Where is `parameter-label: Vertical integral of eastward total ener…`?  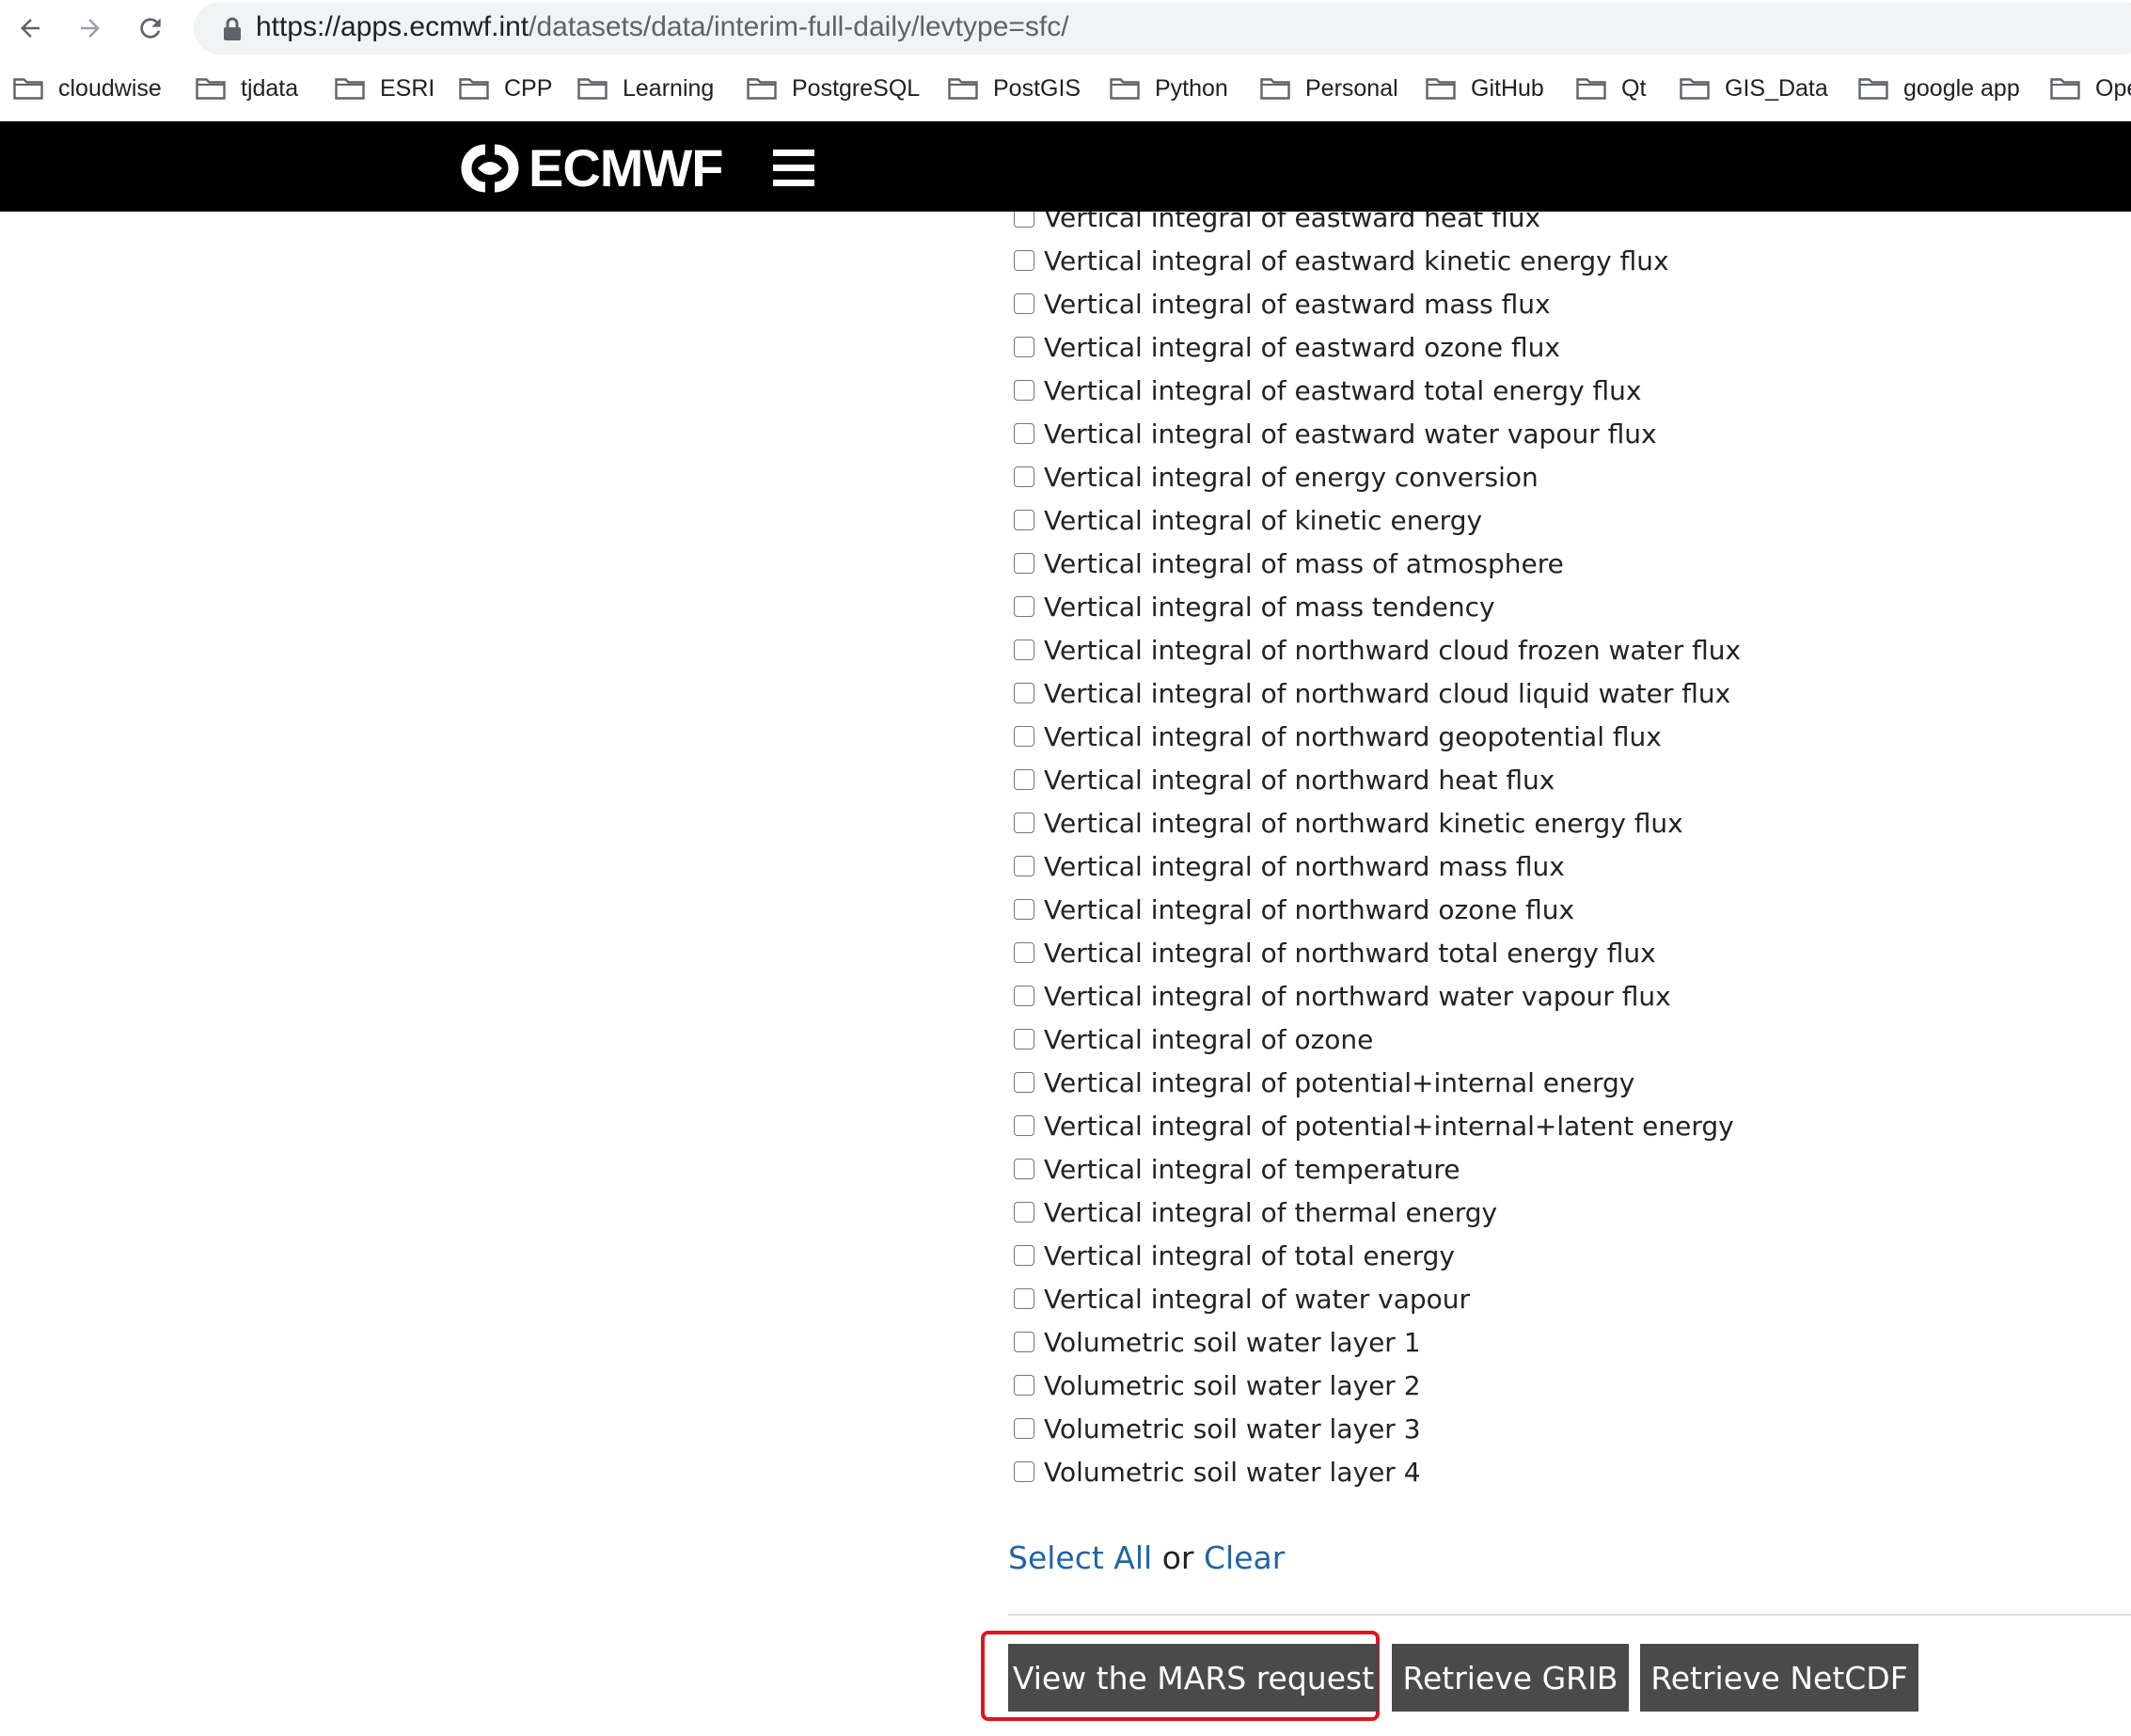
parameter-label: Vertical integral of eastward total ener… is located at coordinates (1343, 390).